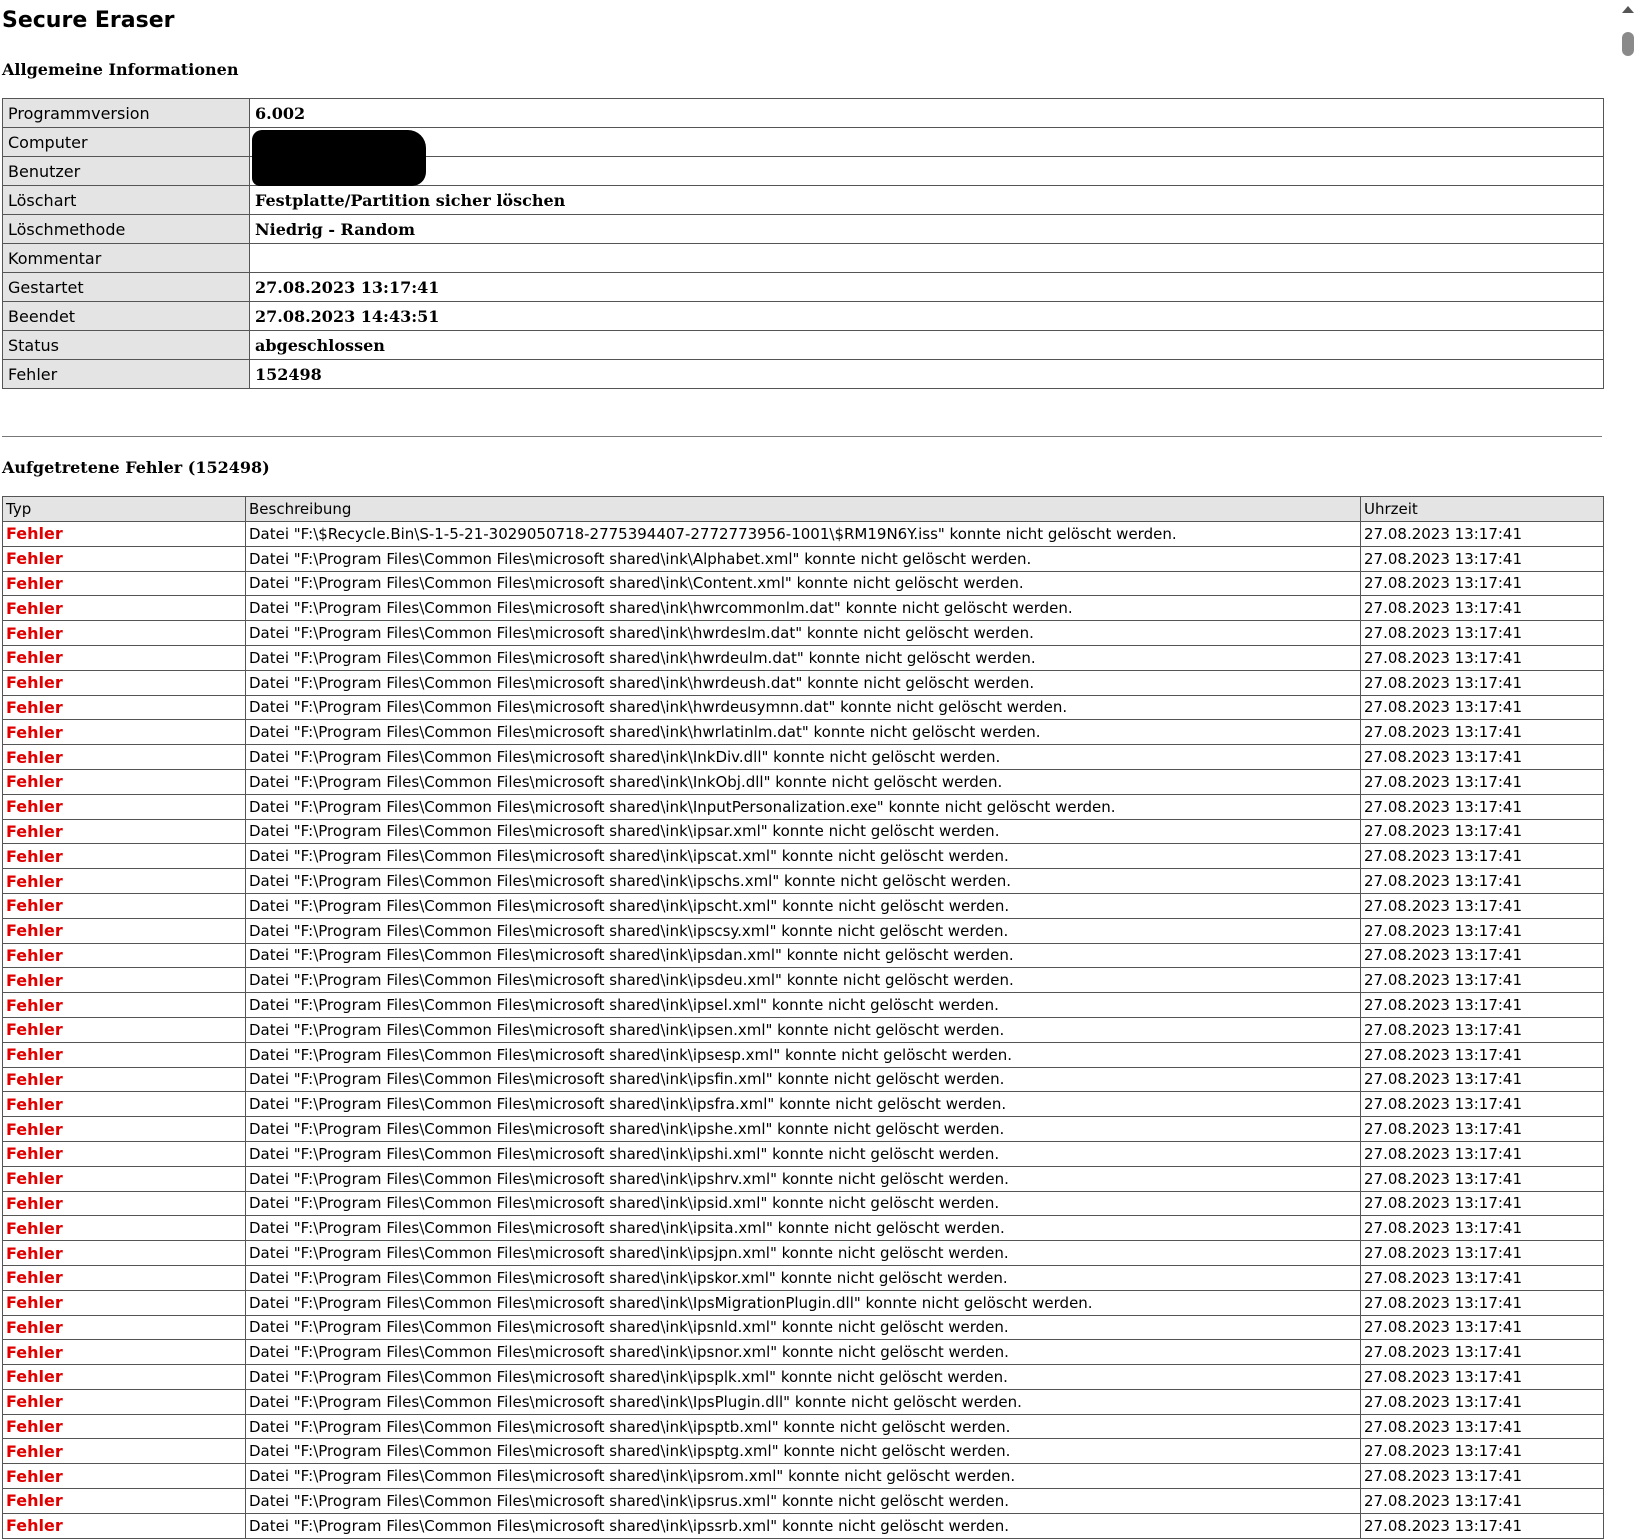  What do you see at coordinates (802, 436) in the screenshot?
I see `section-divider` at bounding box center [802, 436].